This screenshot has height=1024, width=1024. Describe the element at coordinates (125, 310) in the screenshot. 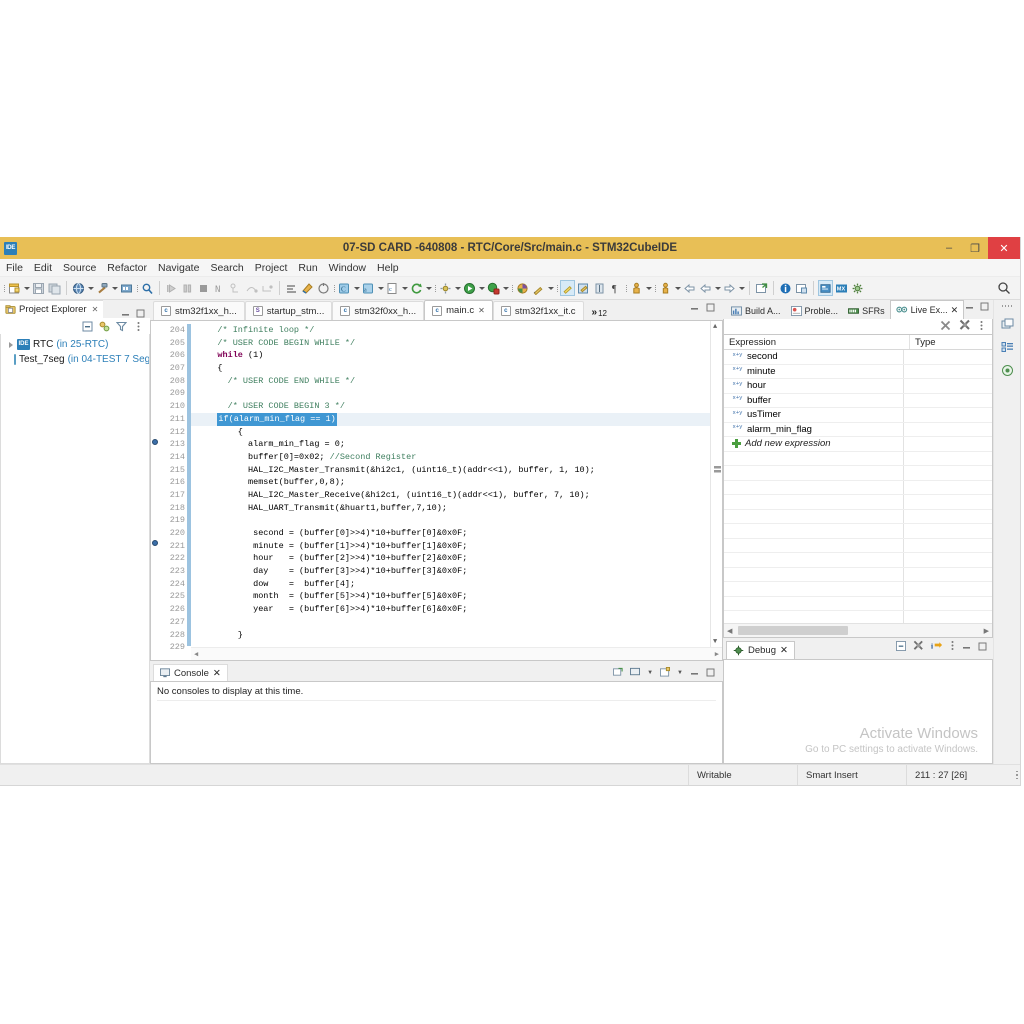

I see `minimize-icon` at that location.